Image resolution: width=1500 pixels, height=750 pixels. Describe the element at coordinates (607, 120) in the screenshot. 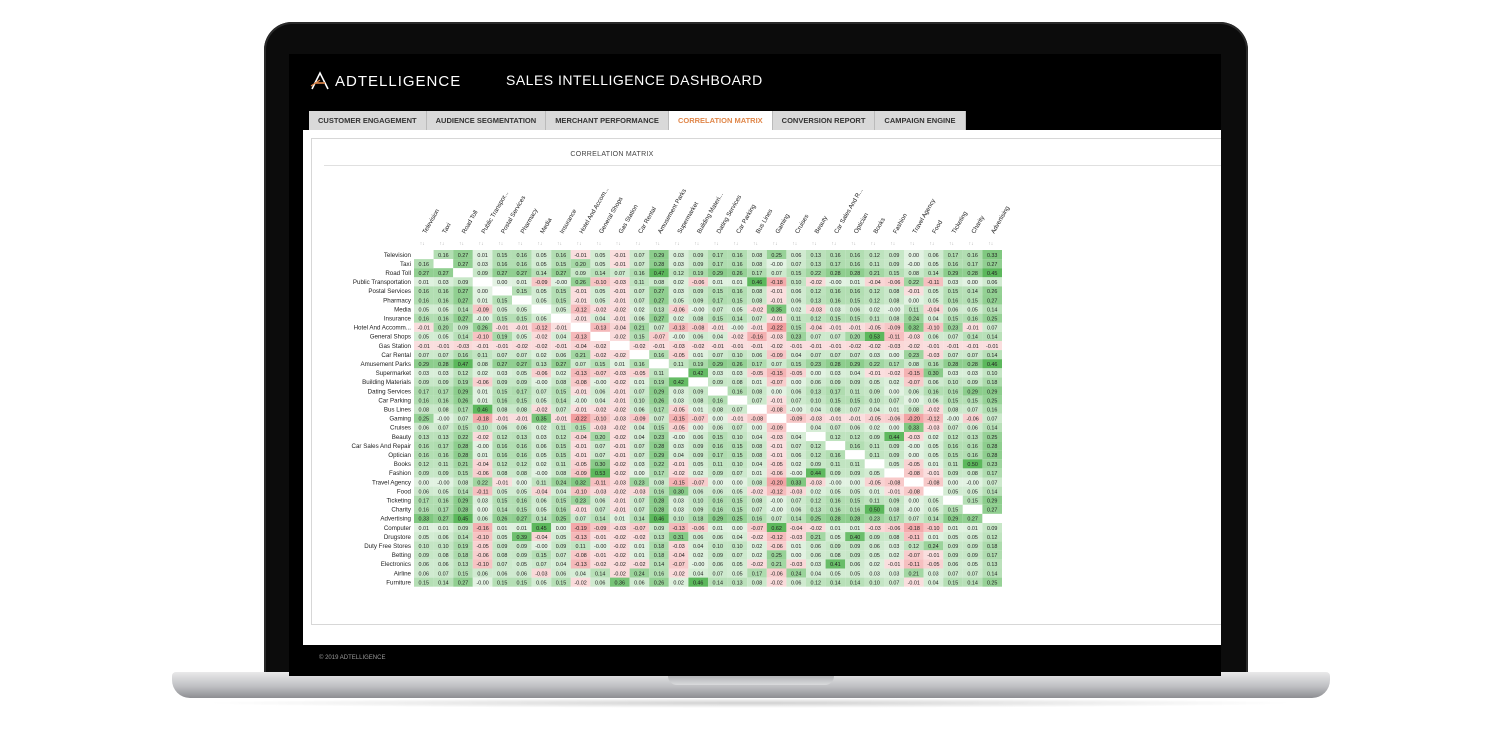

I see `tab-merchant-performance: MERCHANT PERFORMANCE` at that location.